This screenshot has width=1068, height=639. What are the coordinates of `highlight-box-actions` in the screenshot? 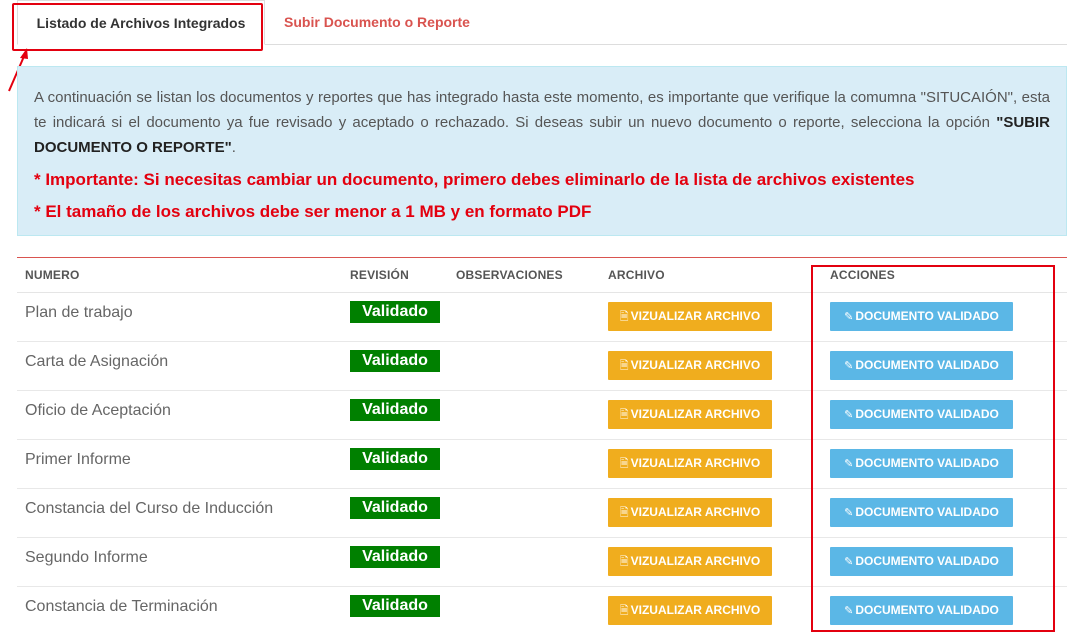 It's located at (933, 448).